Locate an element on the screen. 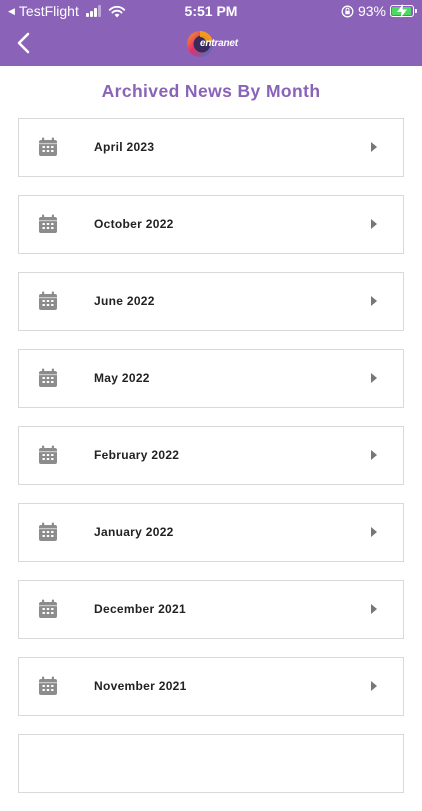 This screenshot has width=422, height=811. list-item: May 2022 is located at coordinates (211, 378).